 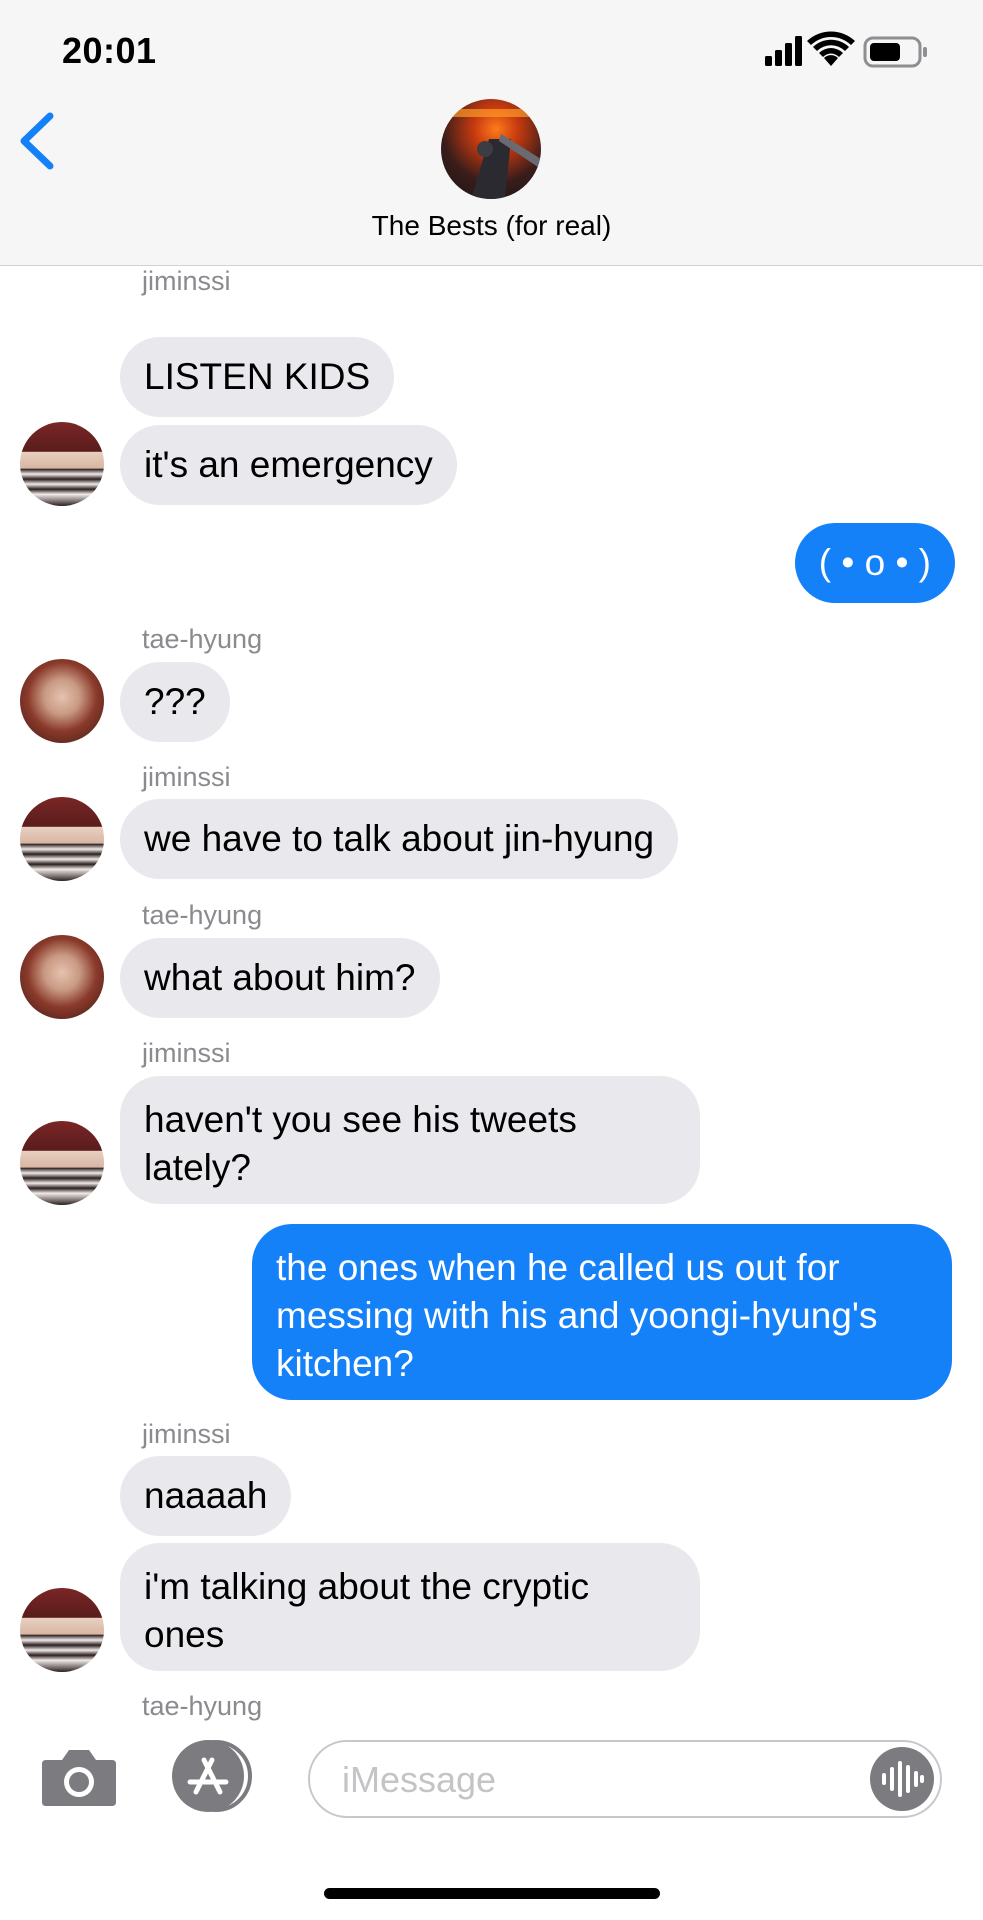 I want to click on signal-icon, so click(x=783, y=51).